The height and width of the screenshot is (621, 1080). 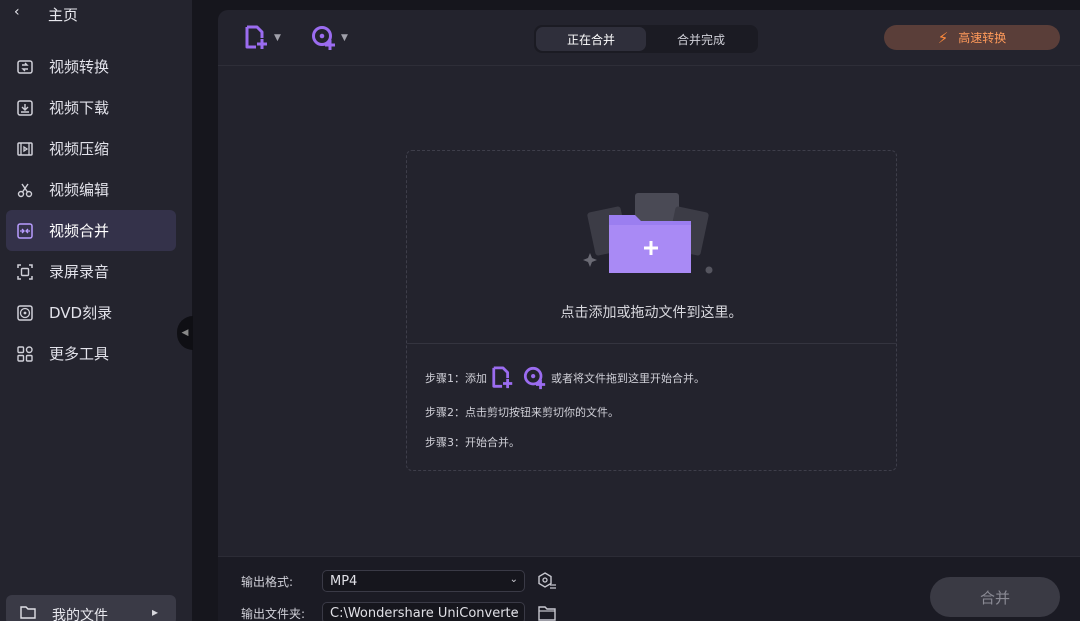 What do you see at coordinates (79, 272) in the screenshot?
I see `sidebar-item-label: 录屏录音` at bounding box center [79, 272].